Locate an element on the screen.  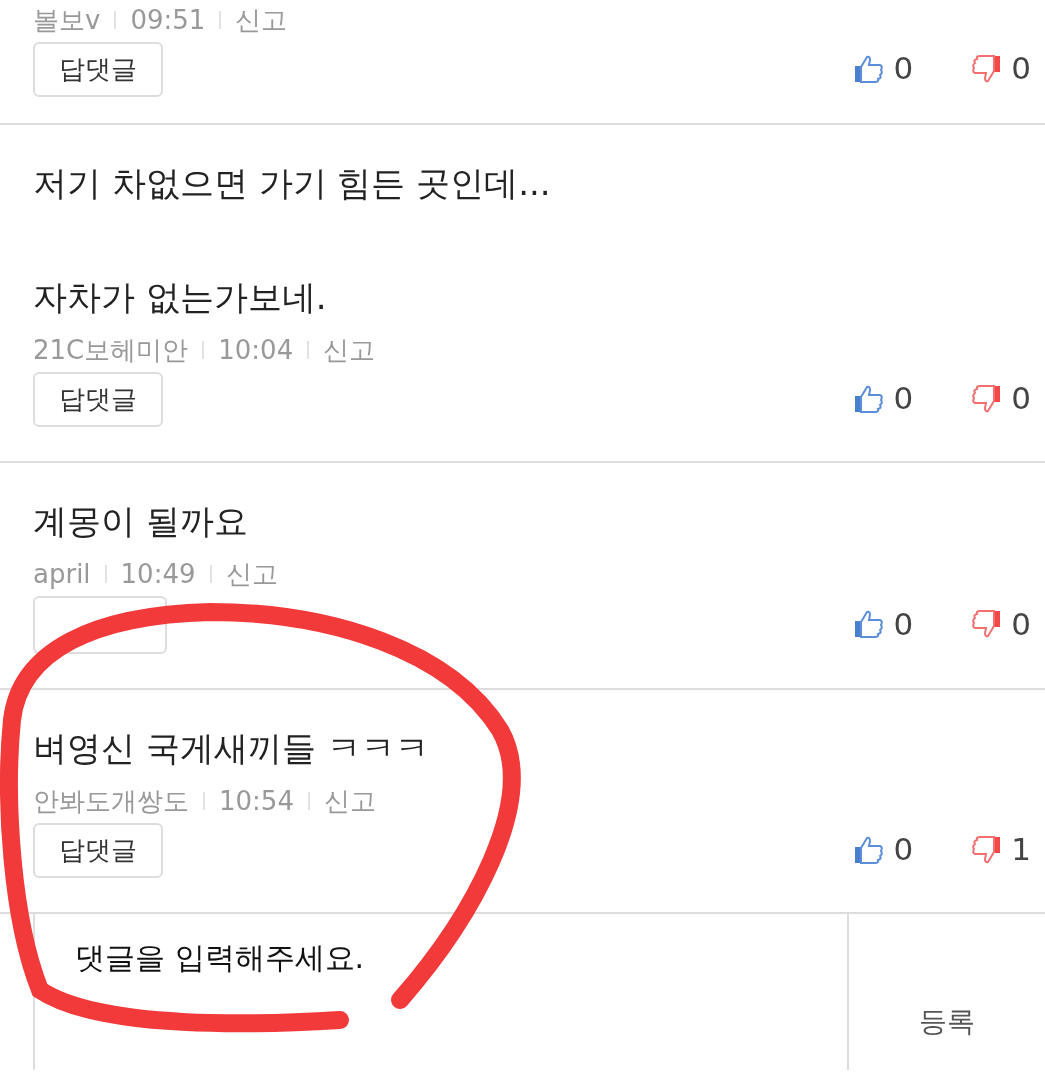
author-name: april is located at coordinates (62, 574).